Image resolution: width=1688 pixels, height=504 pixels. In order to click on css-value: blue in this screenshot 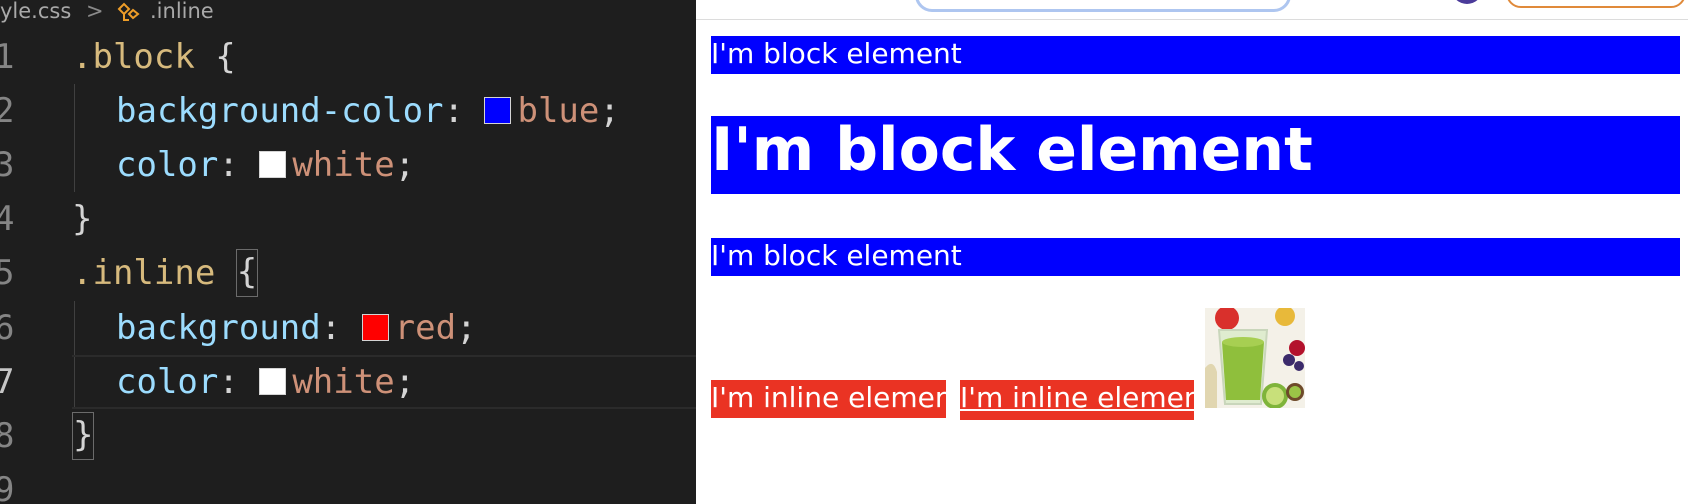, I will do `click(558, 111)`.